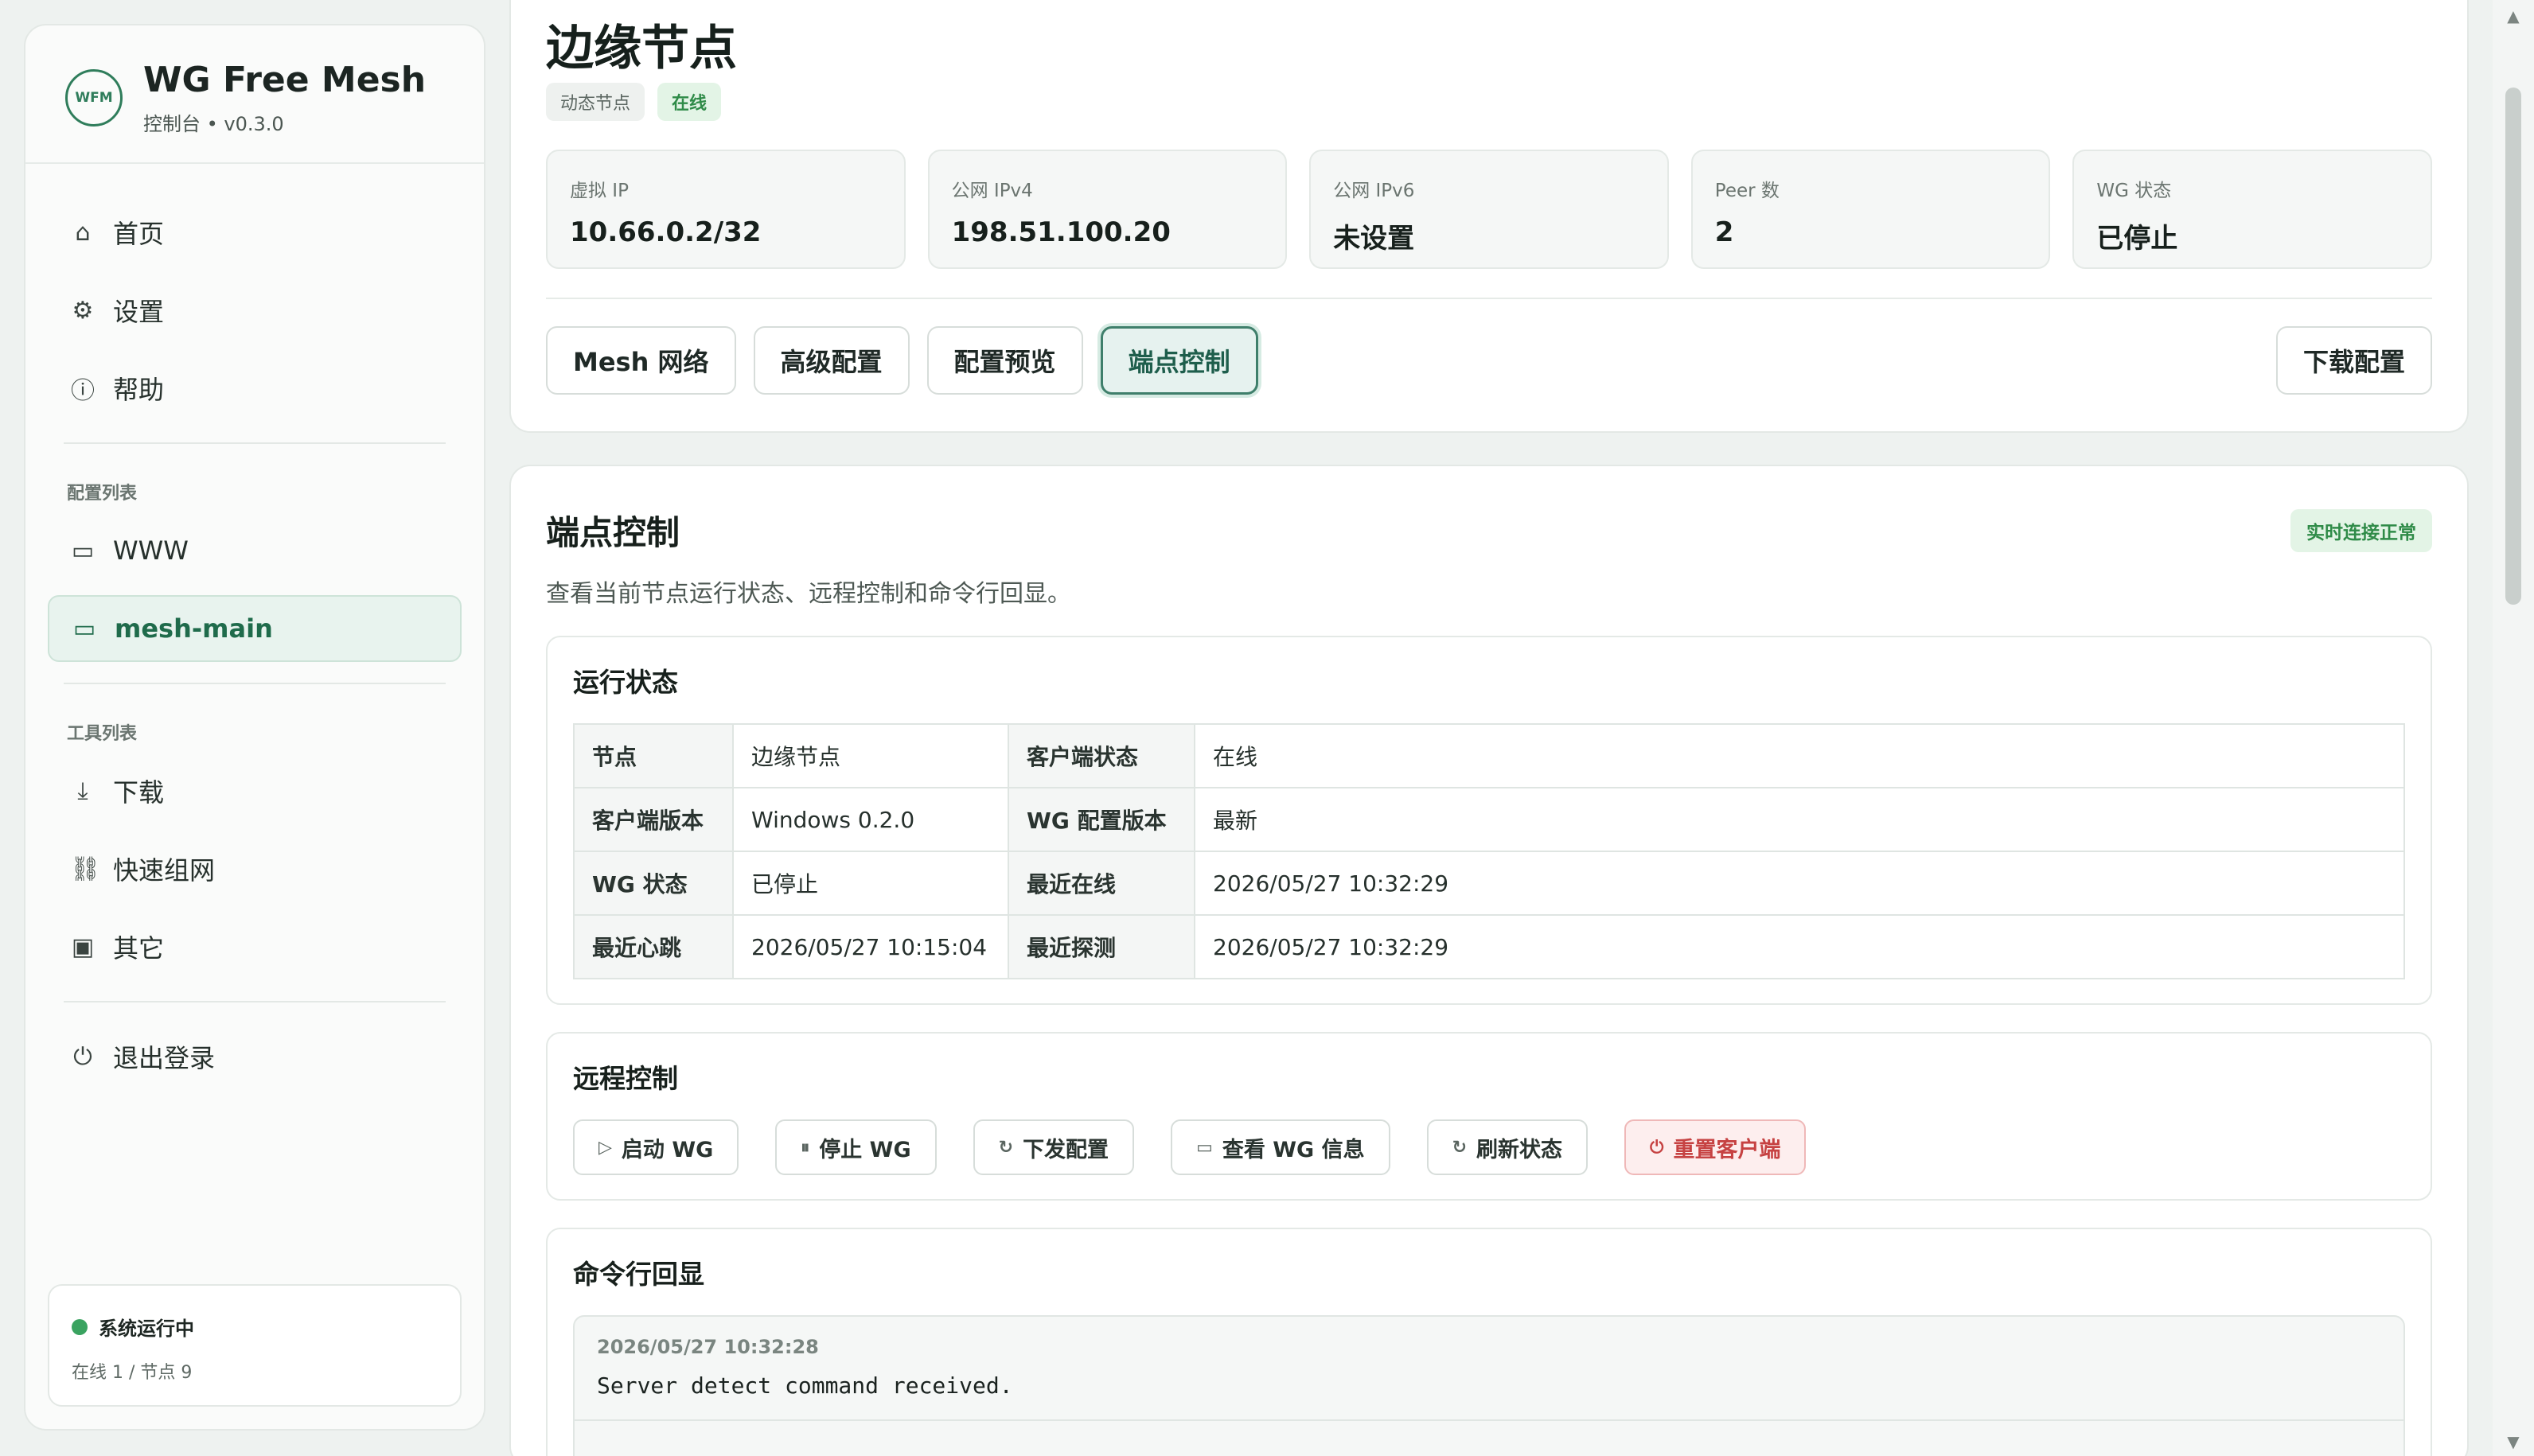  I want to click on brand-header: WFM WG Free Mesh 控制台 • v0.3.0, so click(254, 94).